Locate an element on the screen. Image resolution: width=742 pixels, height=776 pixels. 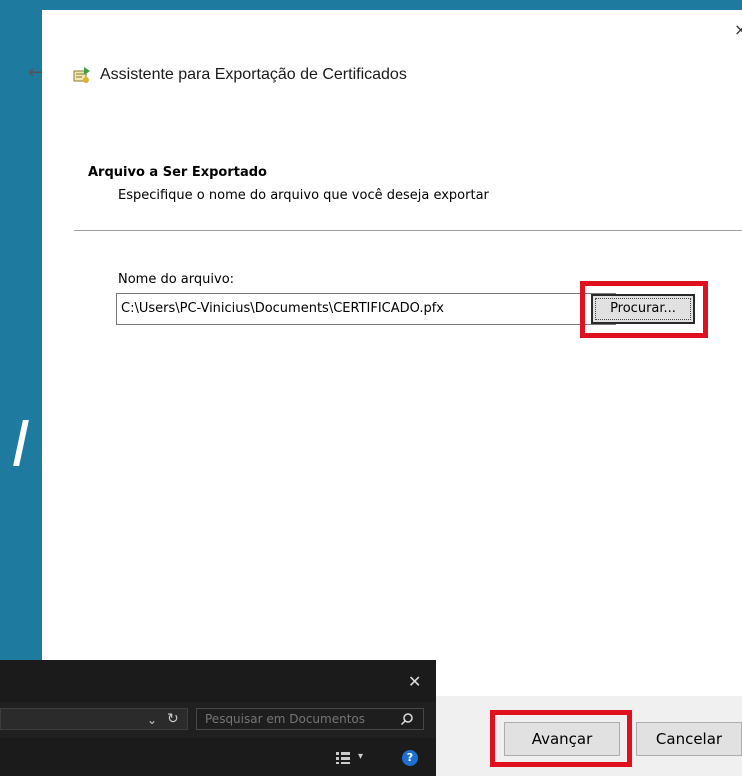
search-input is located at coordinates (310, 719).